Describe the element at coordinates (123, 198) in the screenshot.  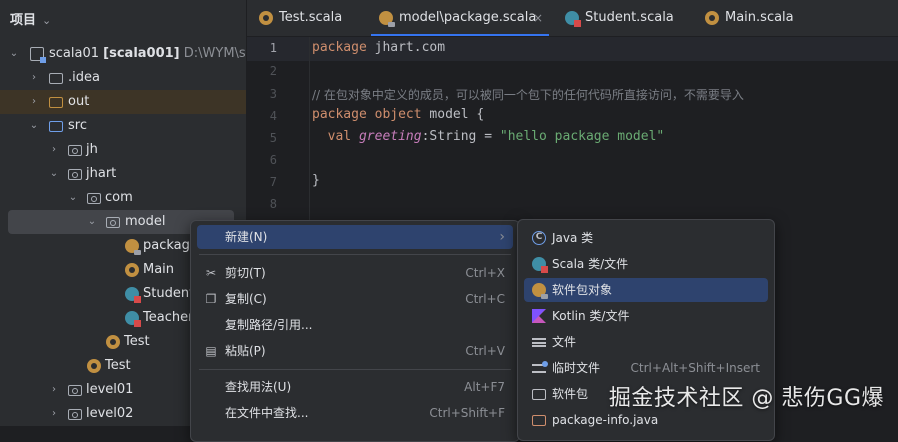
I see `tree-item-com: ⌄ com` at that location.